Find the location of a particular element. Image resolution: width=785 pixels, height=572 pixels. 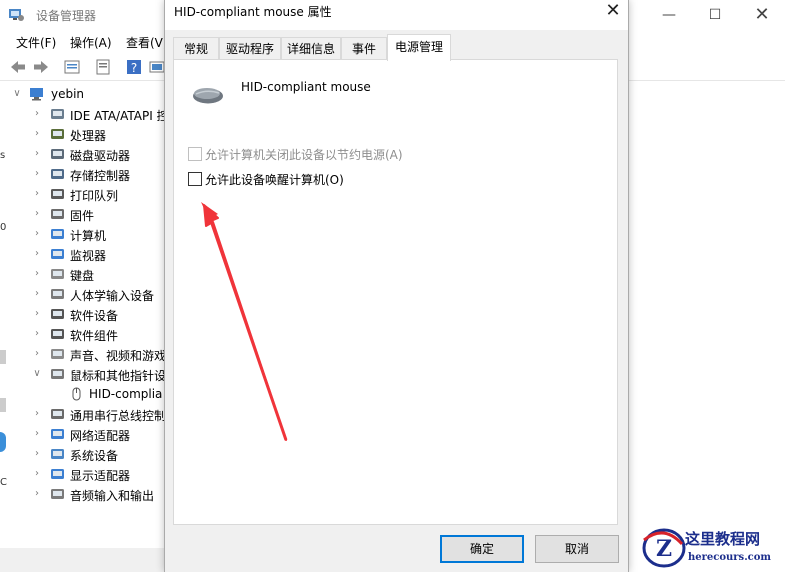

keyboard-icon is located at coordinates (57, 274).